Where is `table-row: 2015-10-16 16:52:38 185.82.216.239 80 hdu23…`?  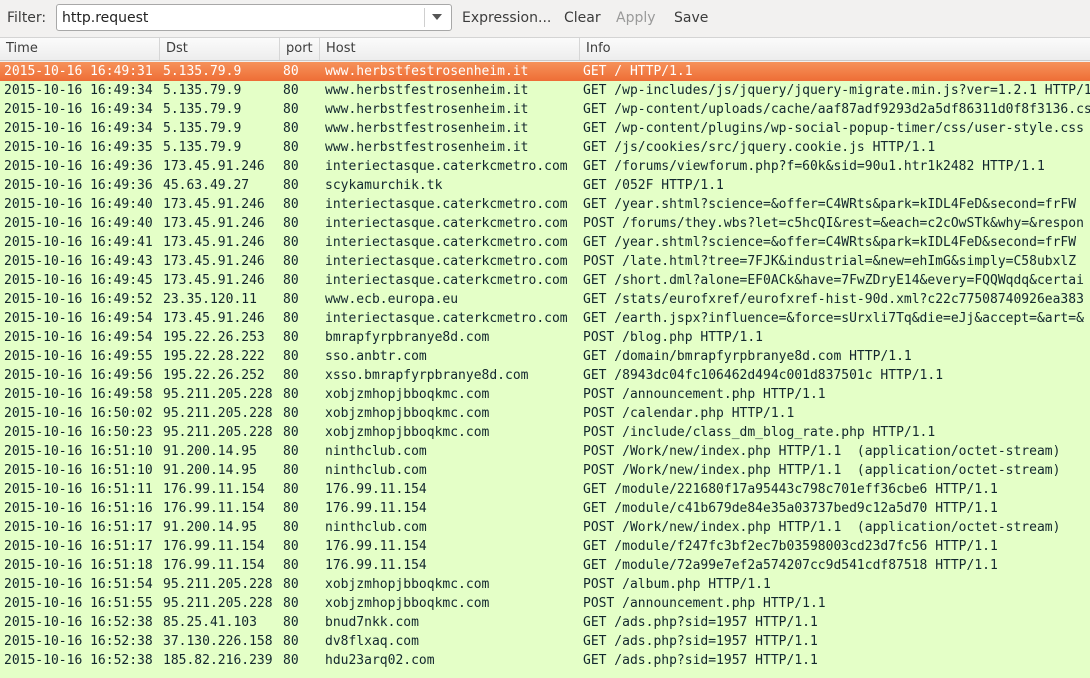 table-row: 2015-10-16 16:52:38 185.82.216.239 80 hdu23… is located at coordinates (545, 660).